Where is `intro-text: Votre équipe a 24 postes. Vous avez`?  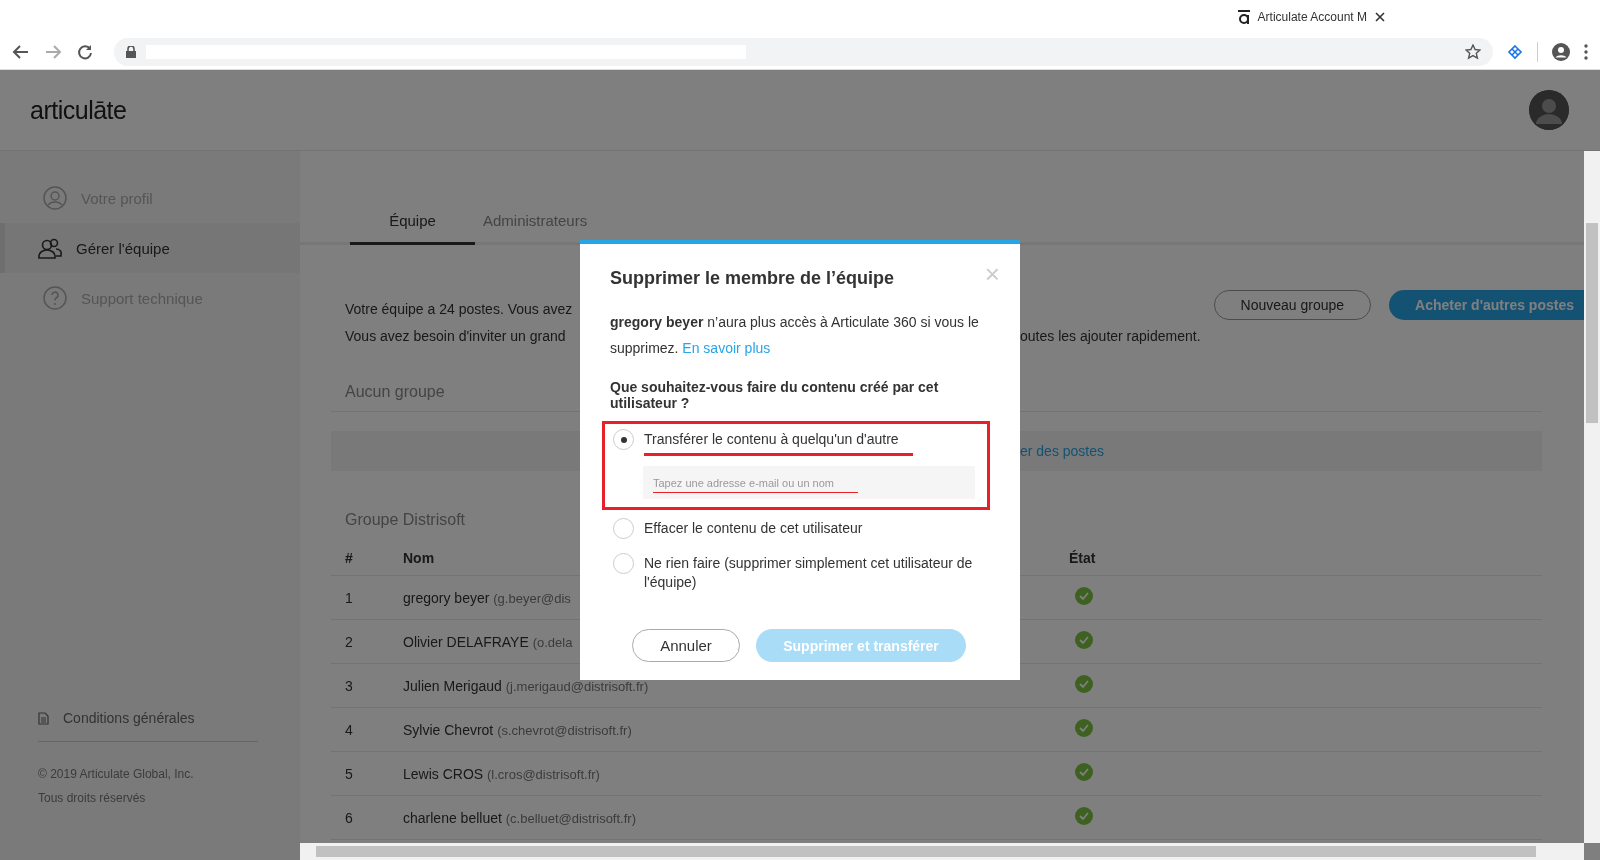 intro-text: Votre équipe a 24 postes. Vous avez is located at coordinates (459, 309).